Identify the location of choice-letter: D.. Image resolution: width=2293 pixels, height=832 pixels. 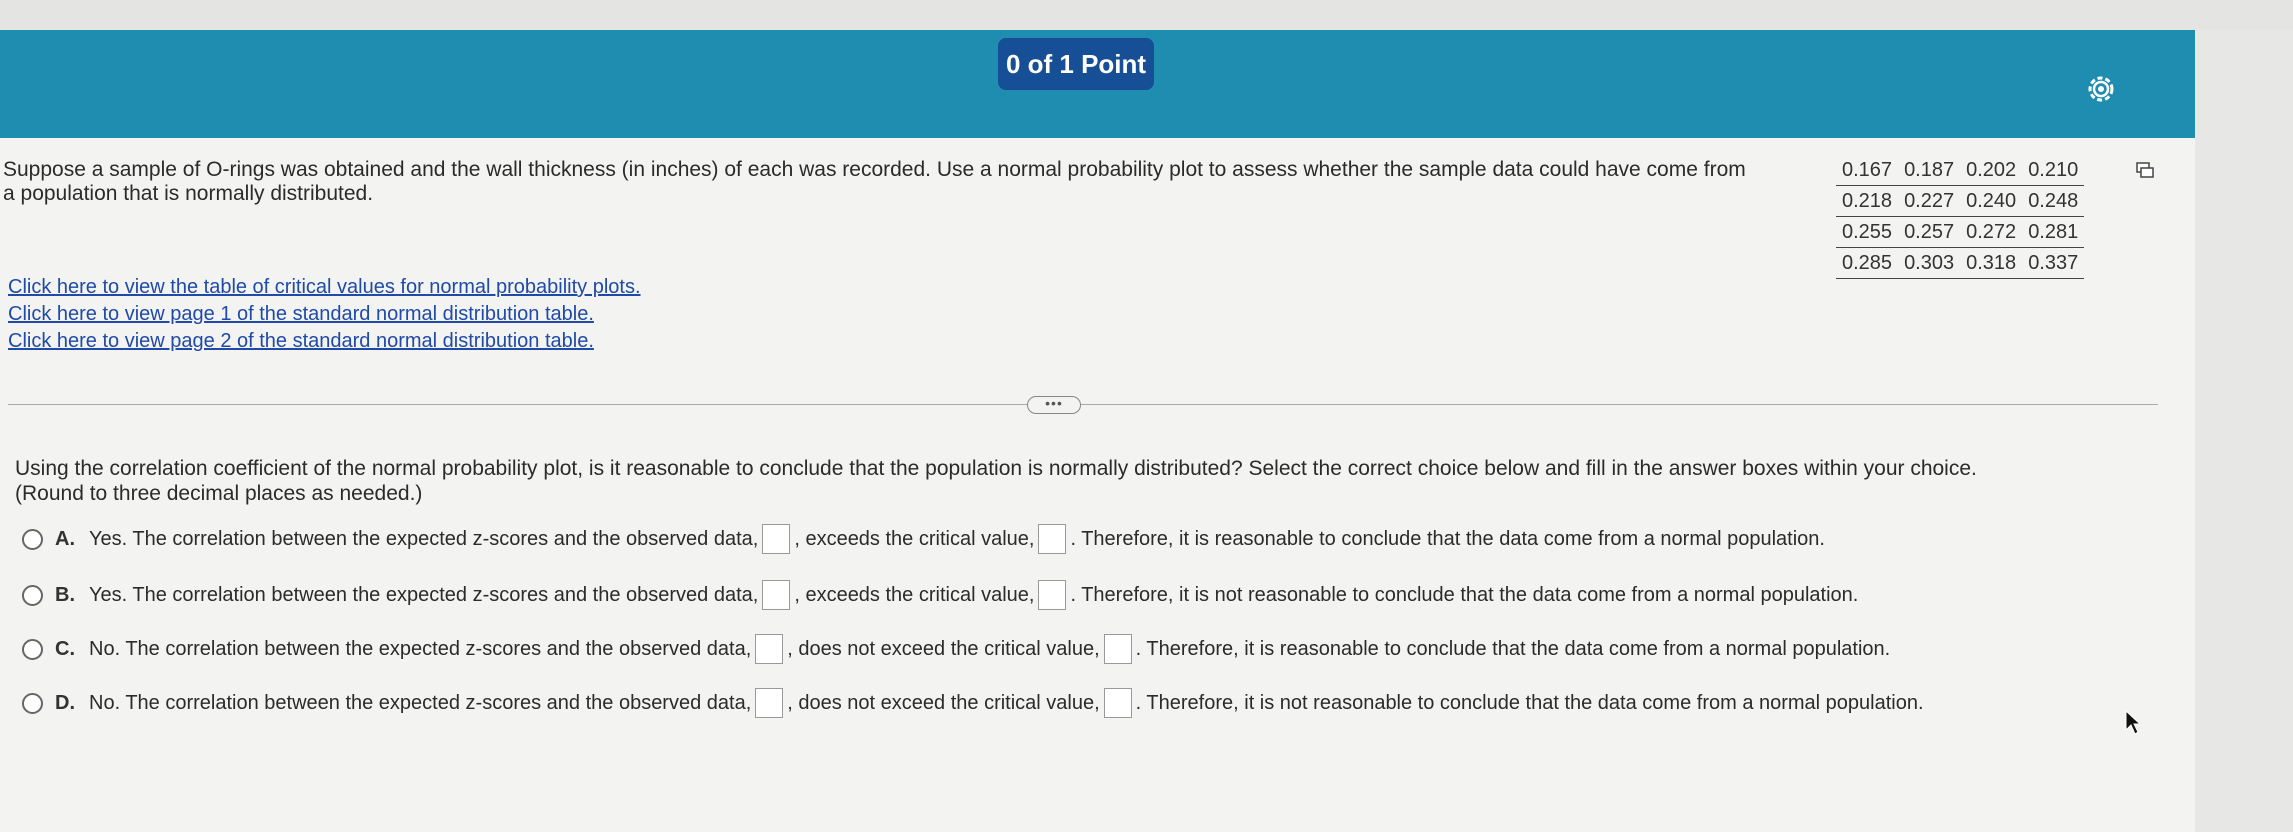
(65, 703).